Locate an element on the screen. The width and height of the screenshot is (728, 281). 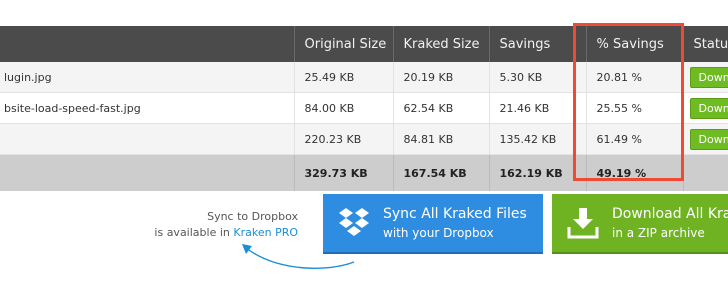
sync-dropbox-button: Sync All Kraked Files with your Dropbox is located at coordinates (433, 224).